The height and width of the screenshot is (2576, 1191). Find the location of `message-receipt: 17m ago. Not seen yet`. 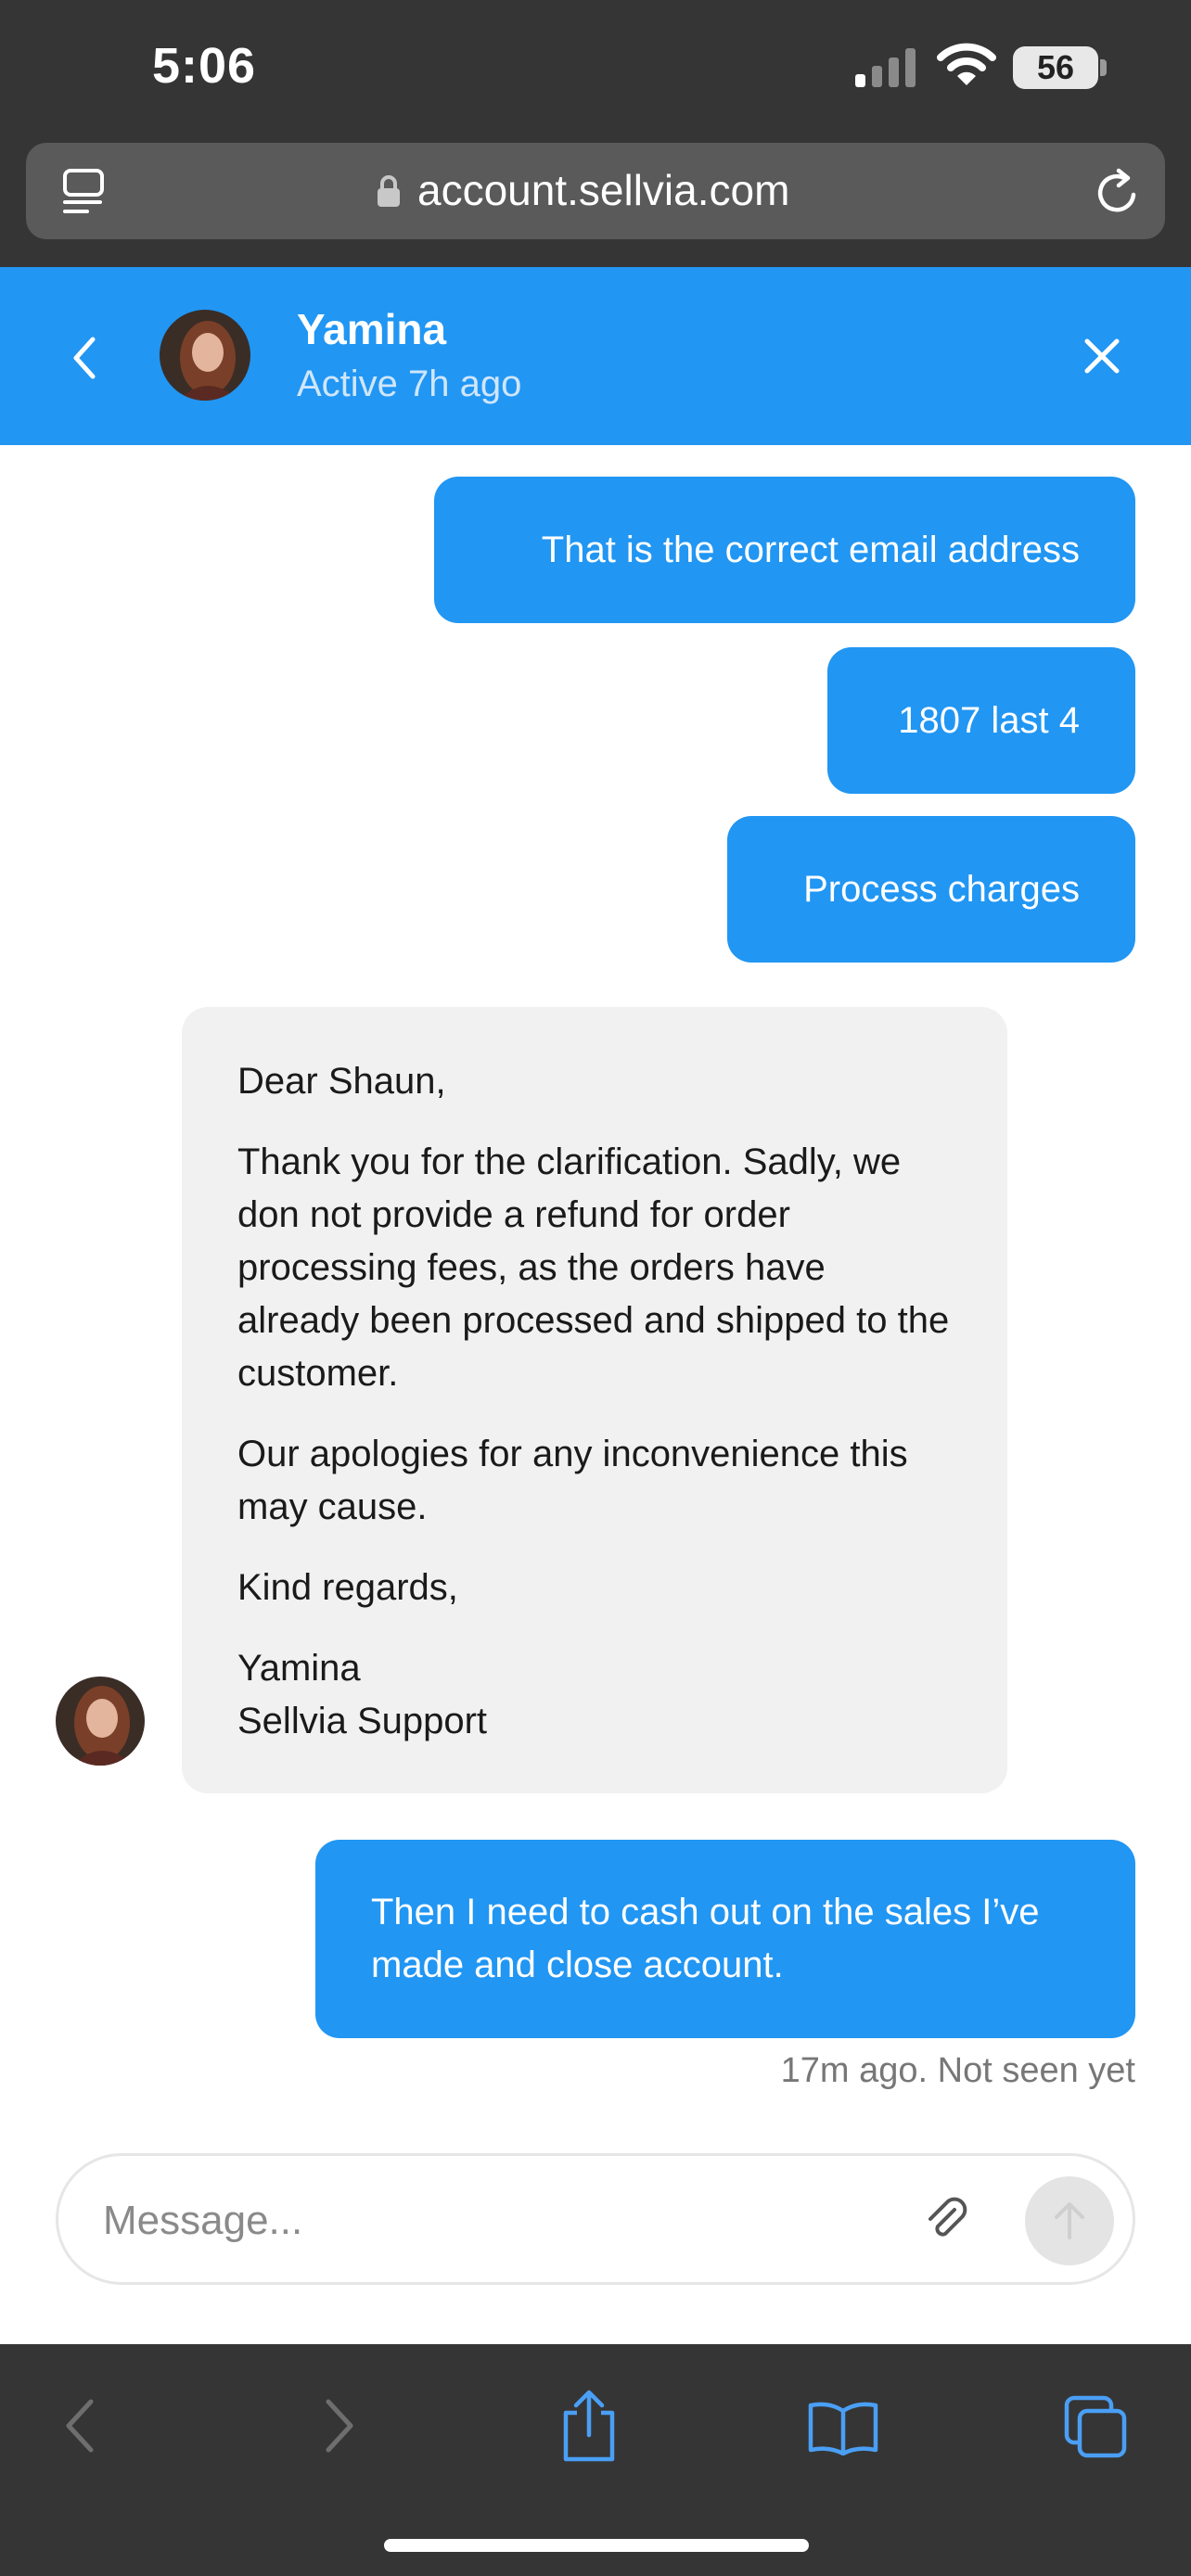

message-receipt: 17m ago. Not seen yet is located at coordinates (958, 2071).